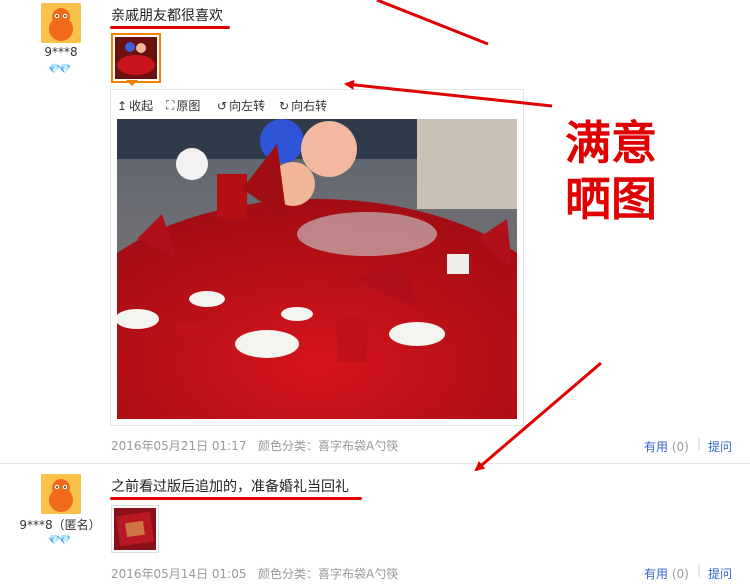  Describe the element at coordinates (432, 23) in the screenshot. I see `annotation-arrow` at that location.